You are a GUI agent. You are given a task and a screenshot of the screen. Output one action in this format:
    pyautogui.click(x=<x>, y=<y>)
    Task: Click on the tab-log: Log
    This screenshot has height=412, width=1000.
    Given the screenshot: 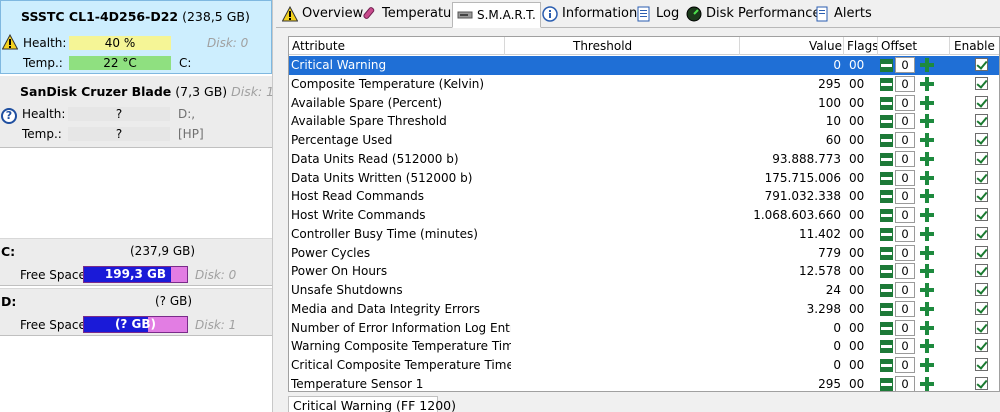 What is the action you would take?
    pyautogui.click(x=657, y=15)
    